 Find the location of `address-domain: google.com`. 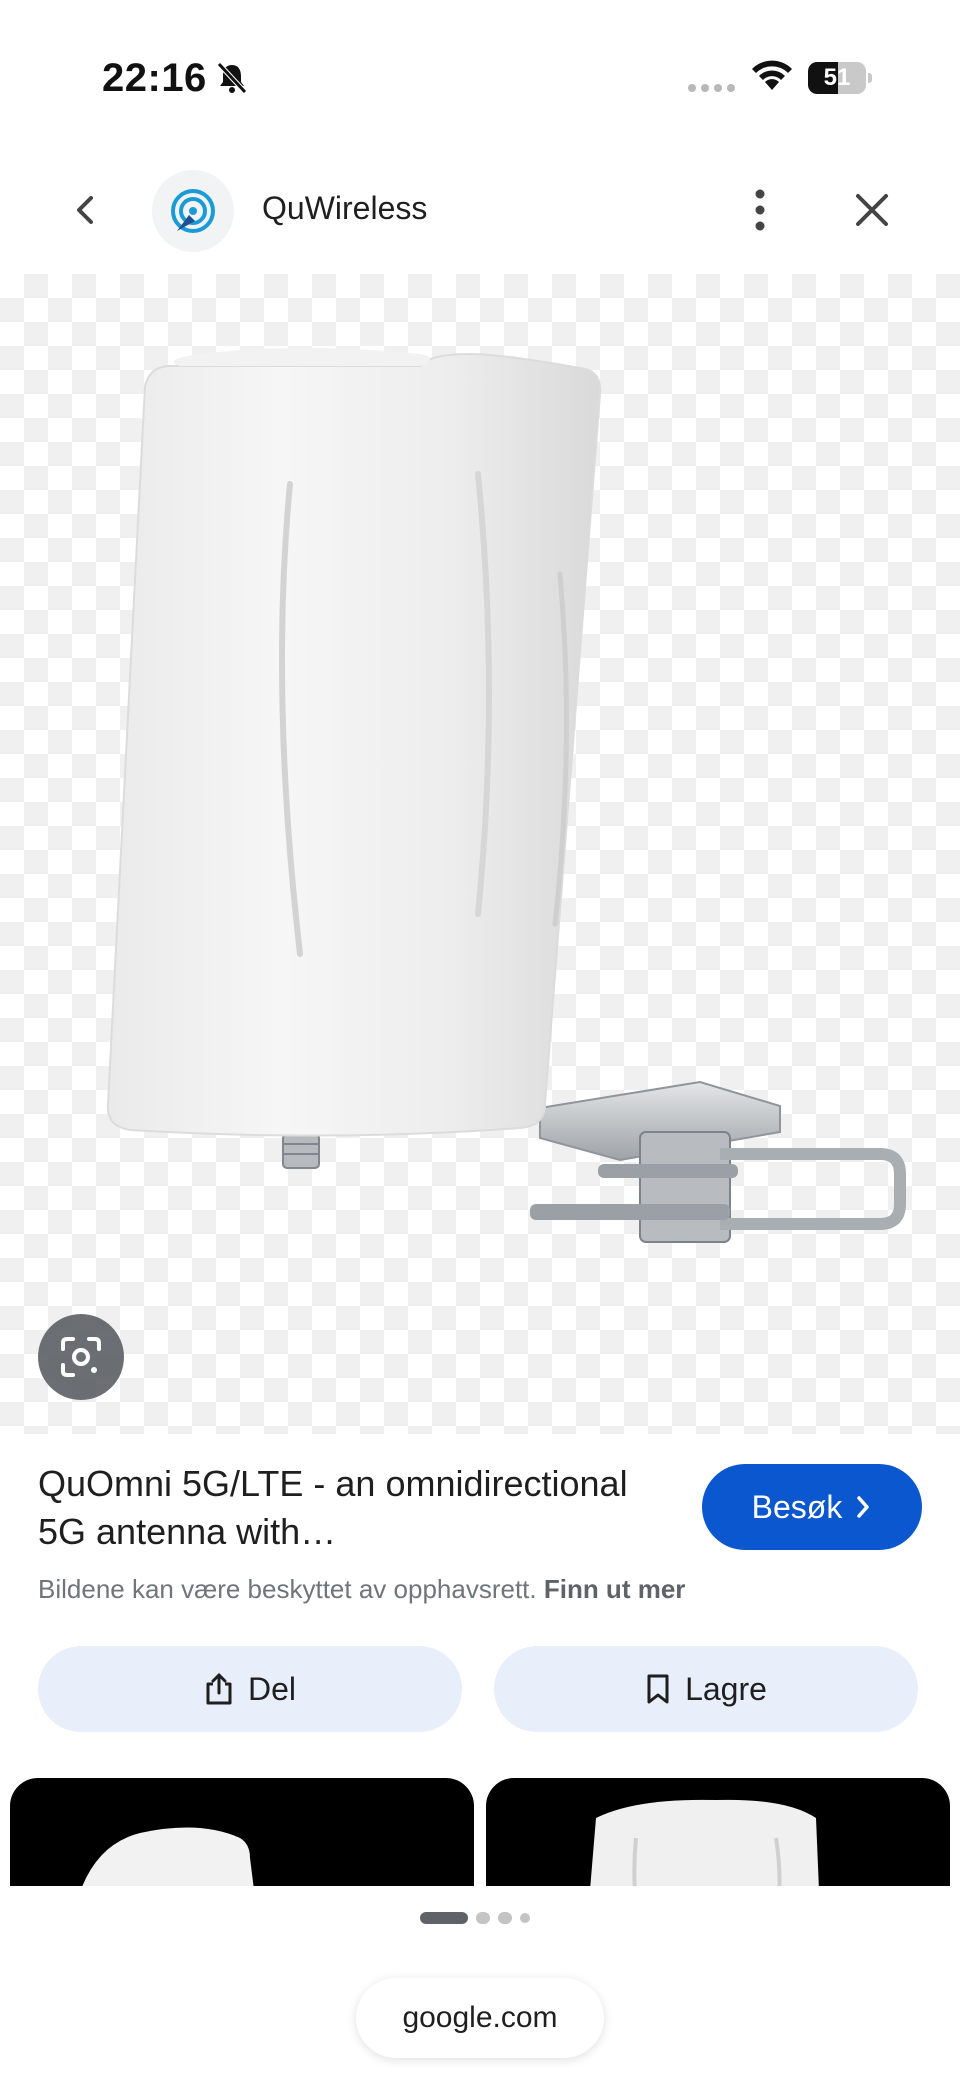

address-domain: google.com is located at coordinates (480, 2017).